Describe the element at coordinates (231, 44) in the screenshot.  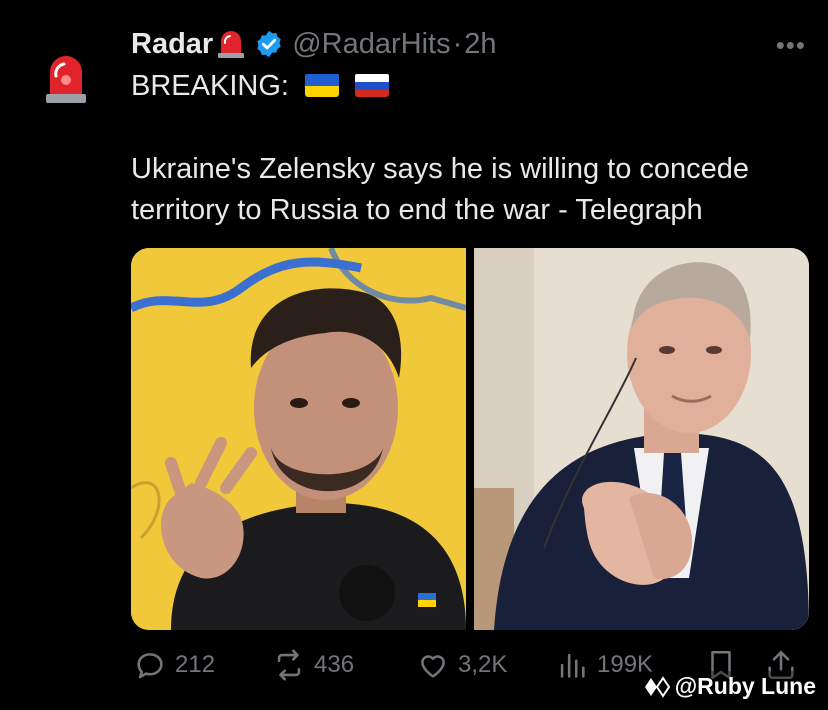
I see `siren-emoji-icon` at that location.